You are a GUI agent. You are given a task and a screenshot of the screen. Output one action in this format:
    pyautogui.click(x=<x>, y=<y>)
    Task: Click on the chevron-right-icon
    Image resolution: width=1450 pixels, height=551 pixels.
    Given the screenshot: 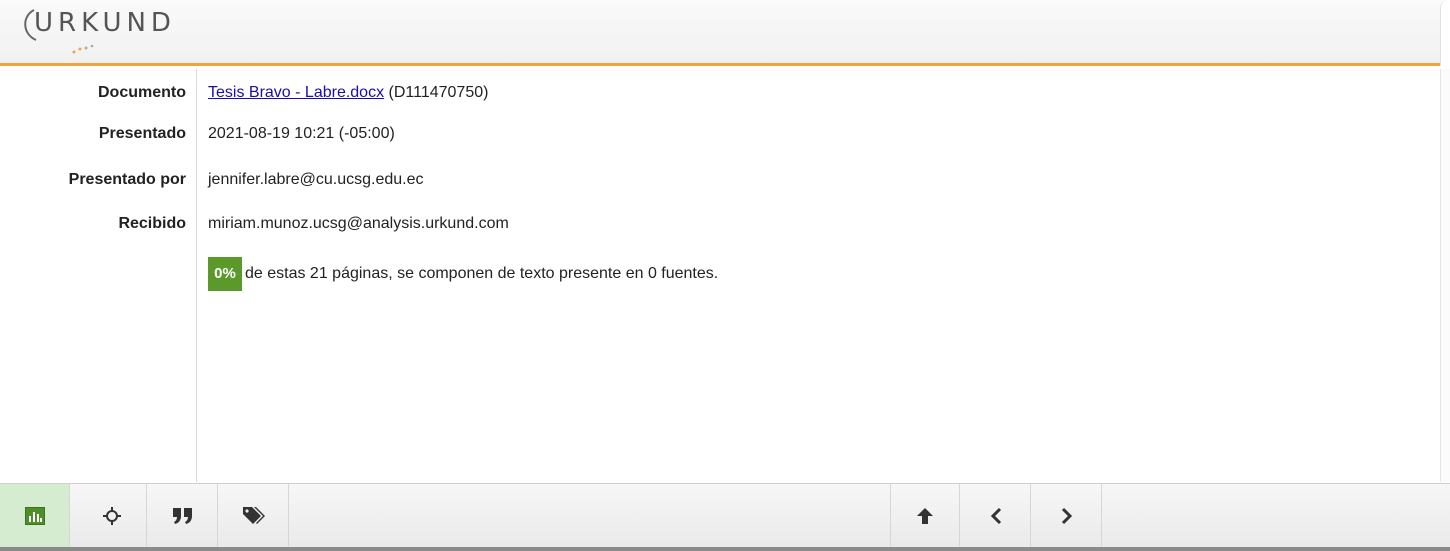 What is the action you would take?
    pyautogui.click(x=1066, y=516)
    